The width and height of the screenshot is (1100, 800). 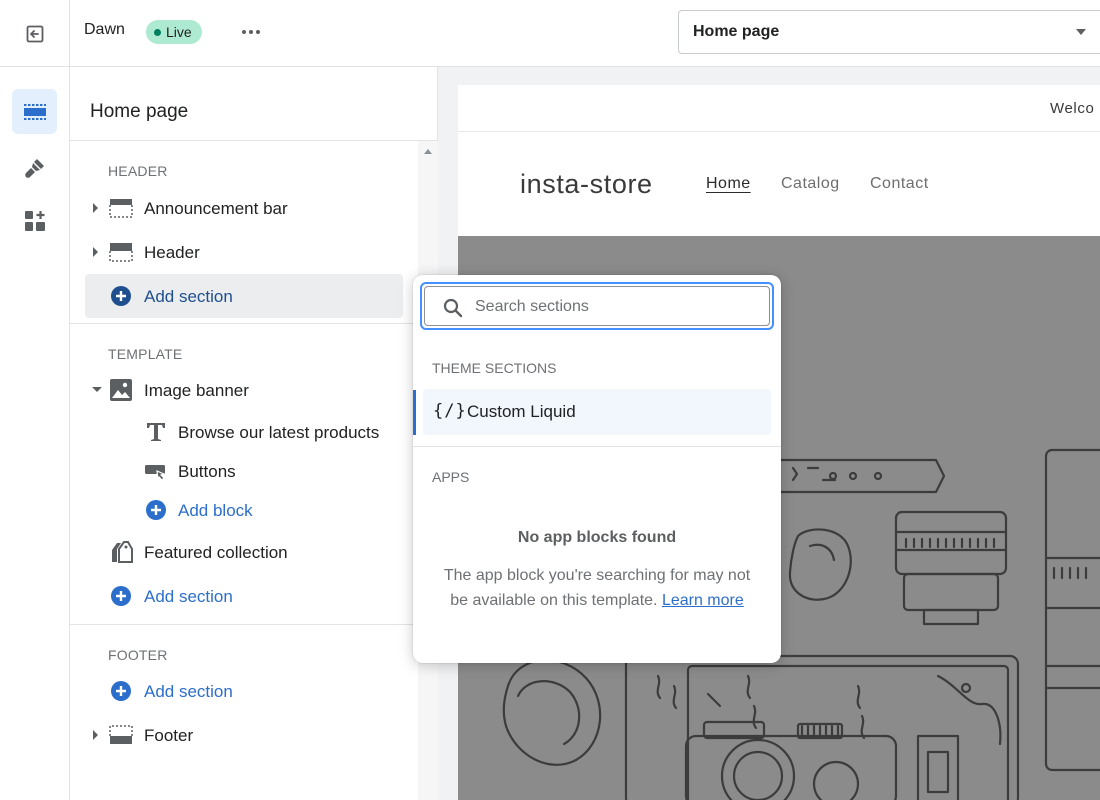 I want to click on block-label: Buttons, so click(x=207, y=471).